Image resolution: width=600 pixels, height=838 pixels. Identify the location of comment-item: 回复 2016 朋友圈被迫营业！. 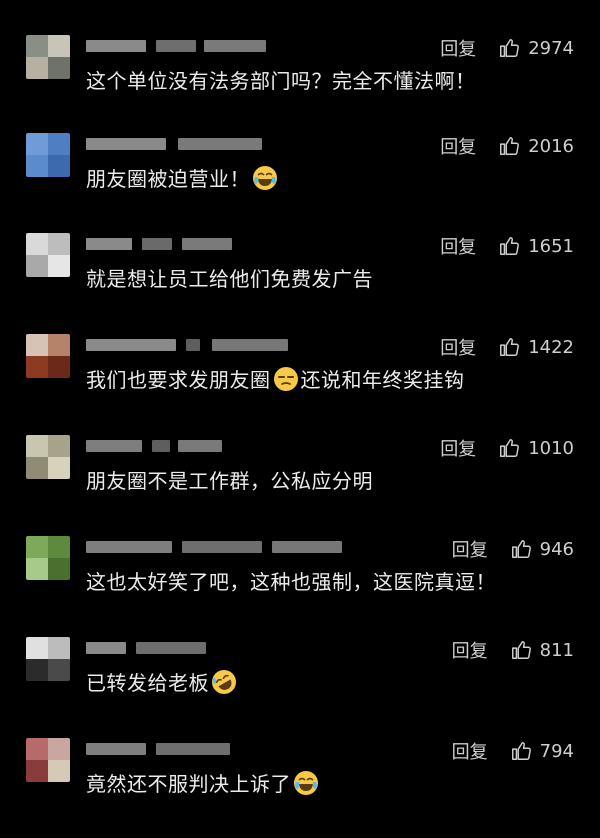
(300, 183).